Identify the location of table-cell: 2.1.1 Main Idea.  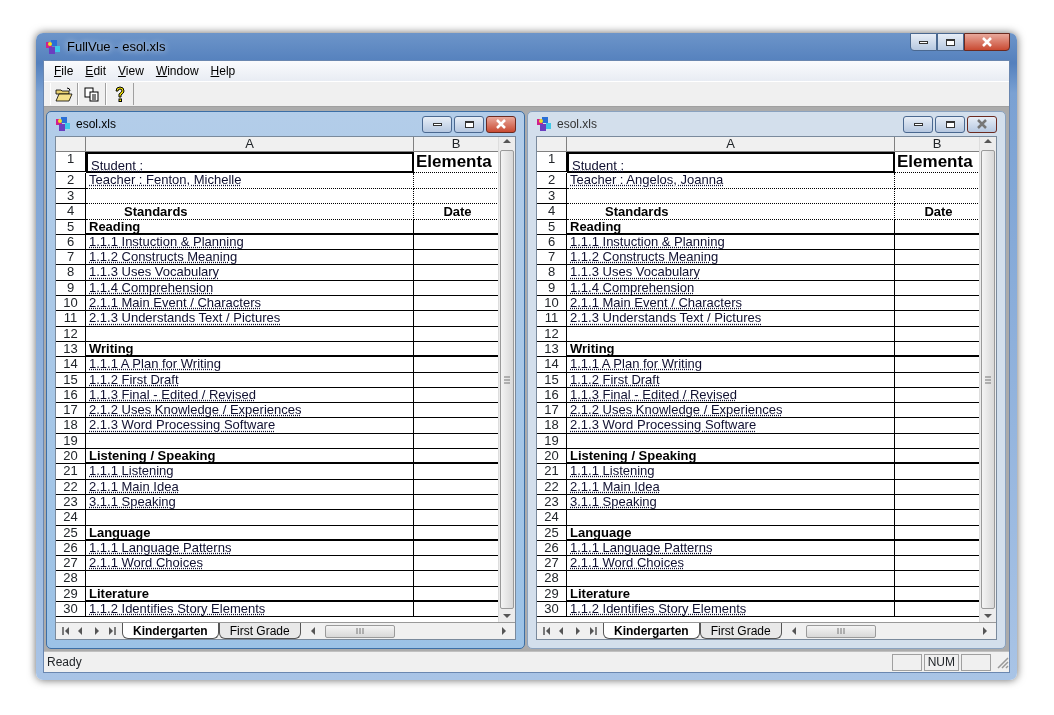
(134, 486).